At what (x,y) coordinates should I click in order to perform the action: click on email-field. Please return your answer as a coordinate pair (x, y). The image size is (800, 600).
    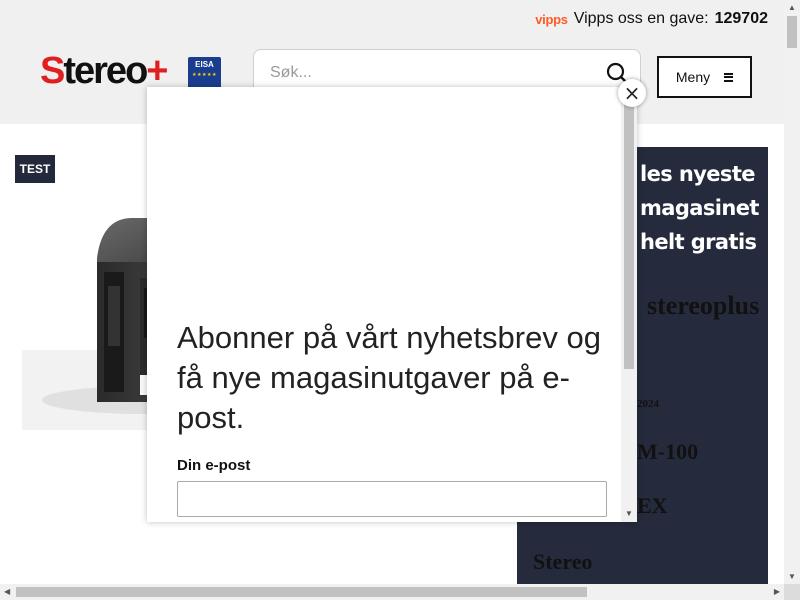
    Looking at the image, I should click on (392, 499).